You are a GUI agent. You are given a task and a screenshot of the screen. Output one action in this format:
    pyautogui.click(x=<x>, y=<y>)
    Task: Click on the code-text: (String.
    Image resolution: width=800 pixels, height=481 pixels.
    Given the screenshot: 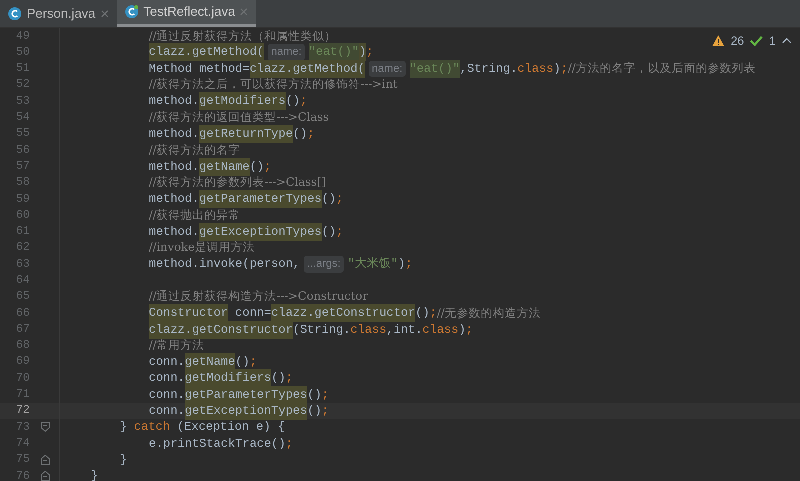 What is the action you would take?
    pyautogui.click(x=322, y=330)
    